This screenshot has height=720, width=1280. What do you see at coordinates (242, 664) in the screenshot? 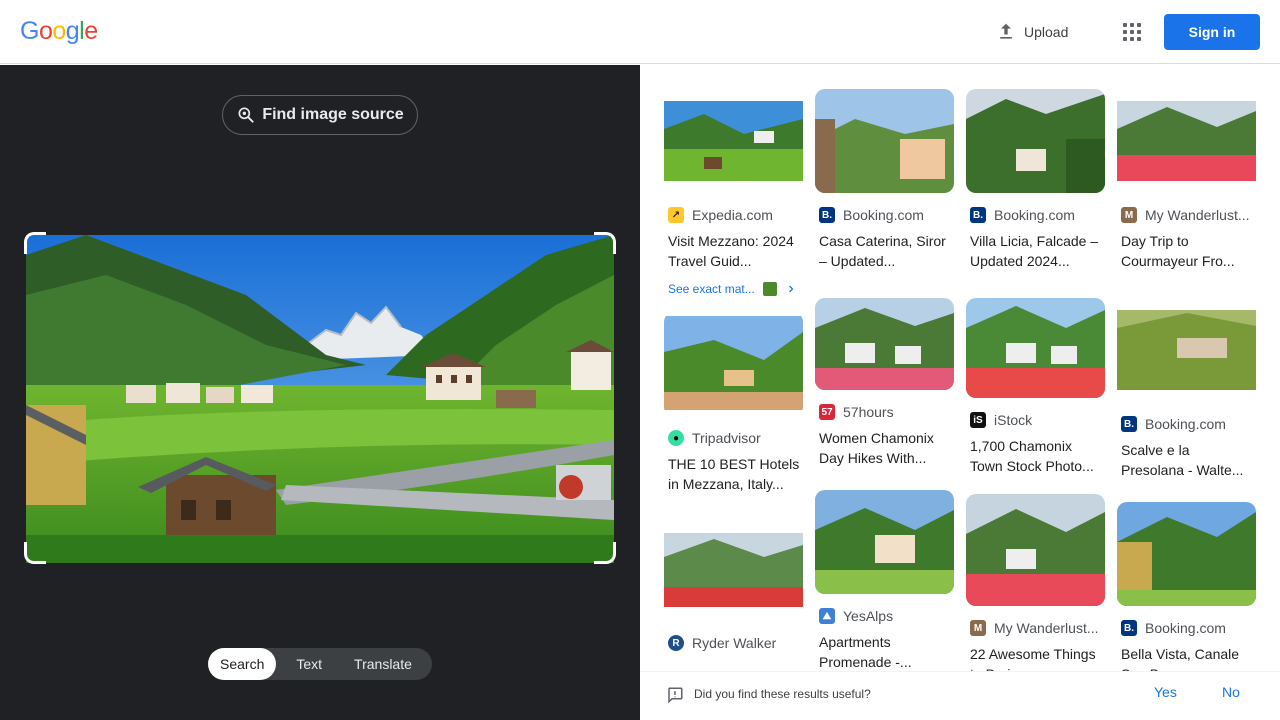
I see `tab-search: Search` at bounding box center [242, 664].